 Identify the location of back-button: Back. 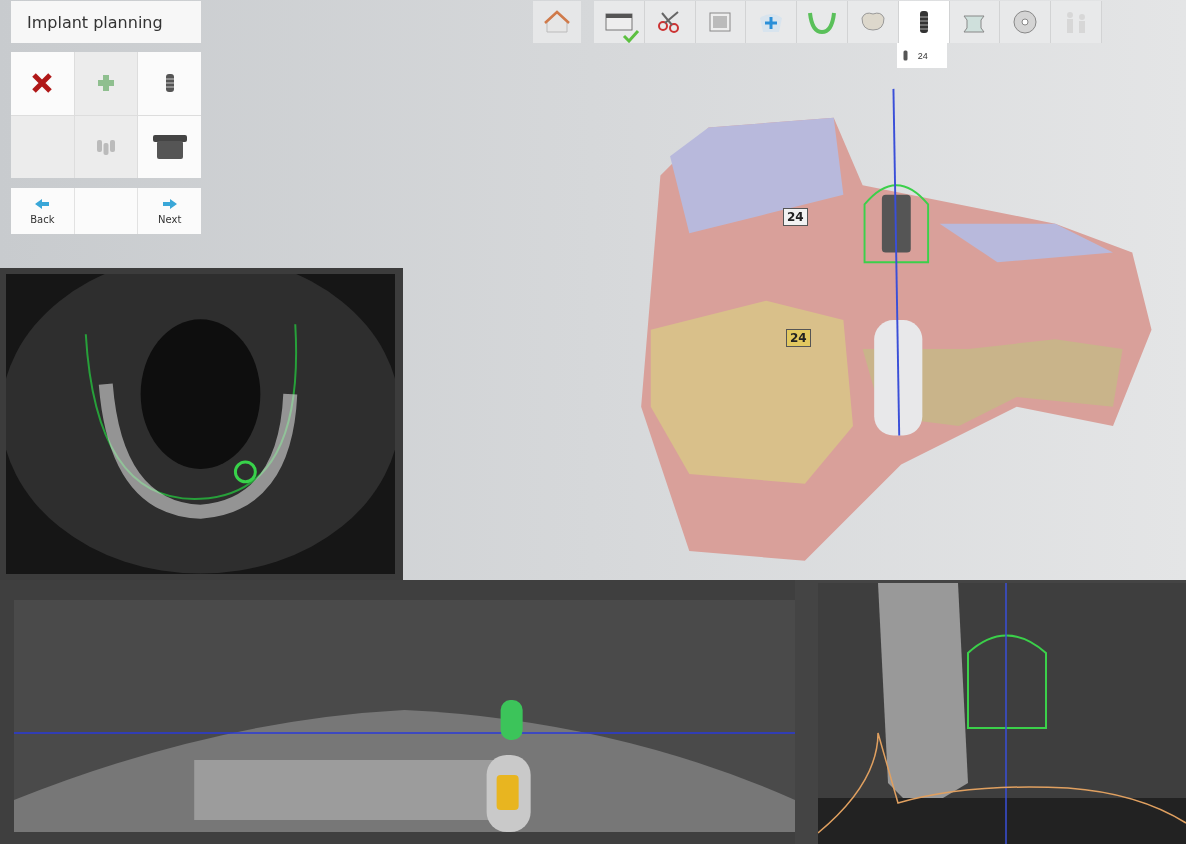
(42, 211).